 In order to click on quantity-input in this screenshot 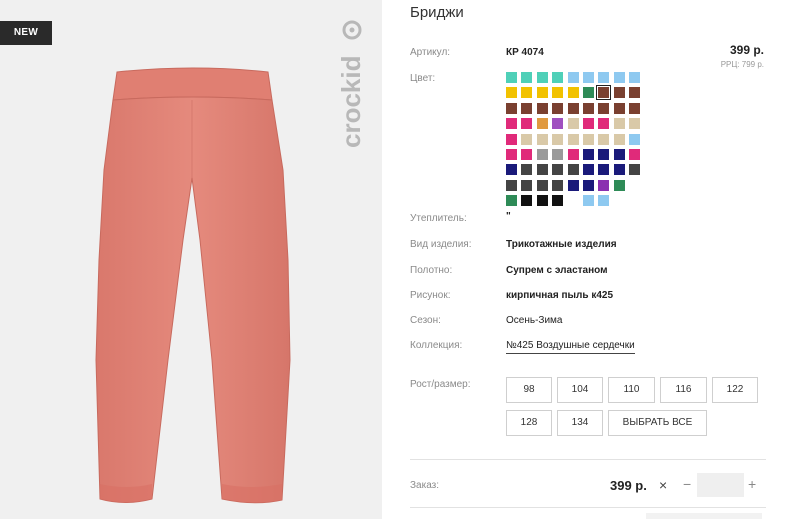, I will do `click(720, 485)`.